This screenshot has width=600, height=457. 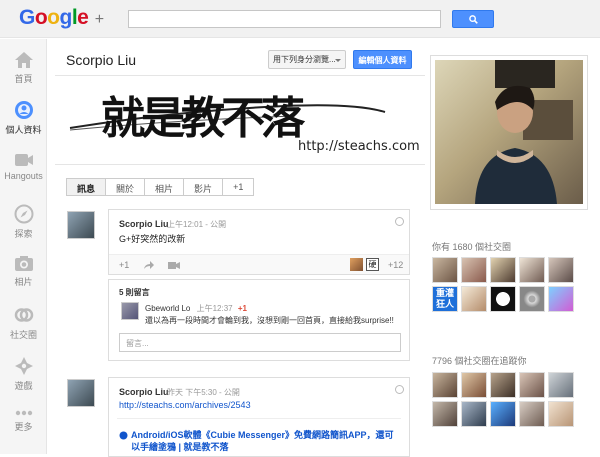 I want to click on circles-grid: 重灌狂人, so click(x=503, y=284).